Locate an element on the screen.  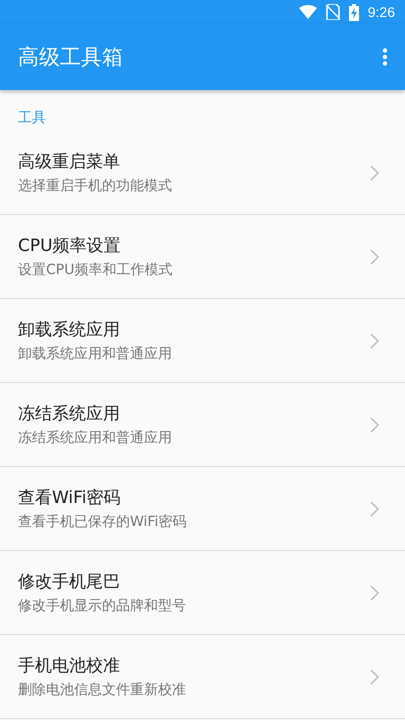
item-subtitle: 设置CPU频率和工作模式 is located at coordinates (95, 270).